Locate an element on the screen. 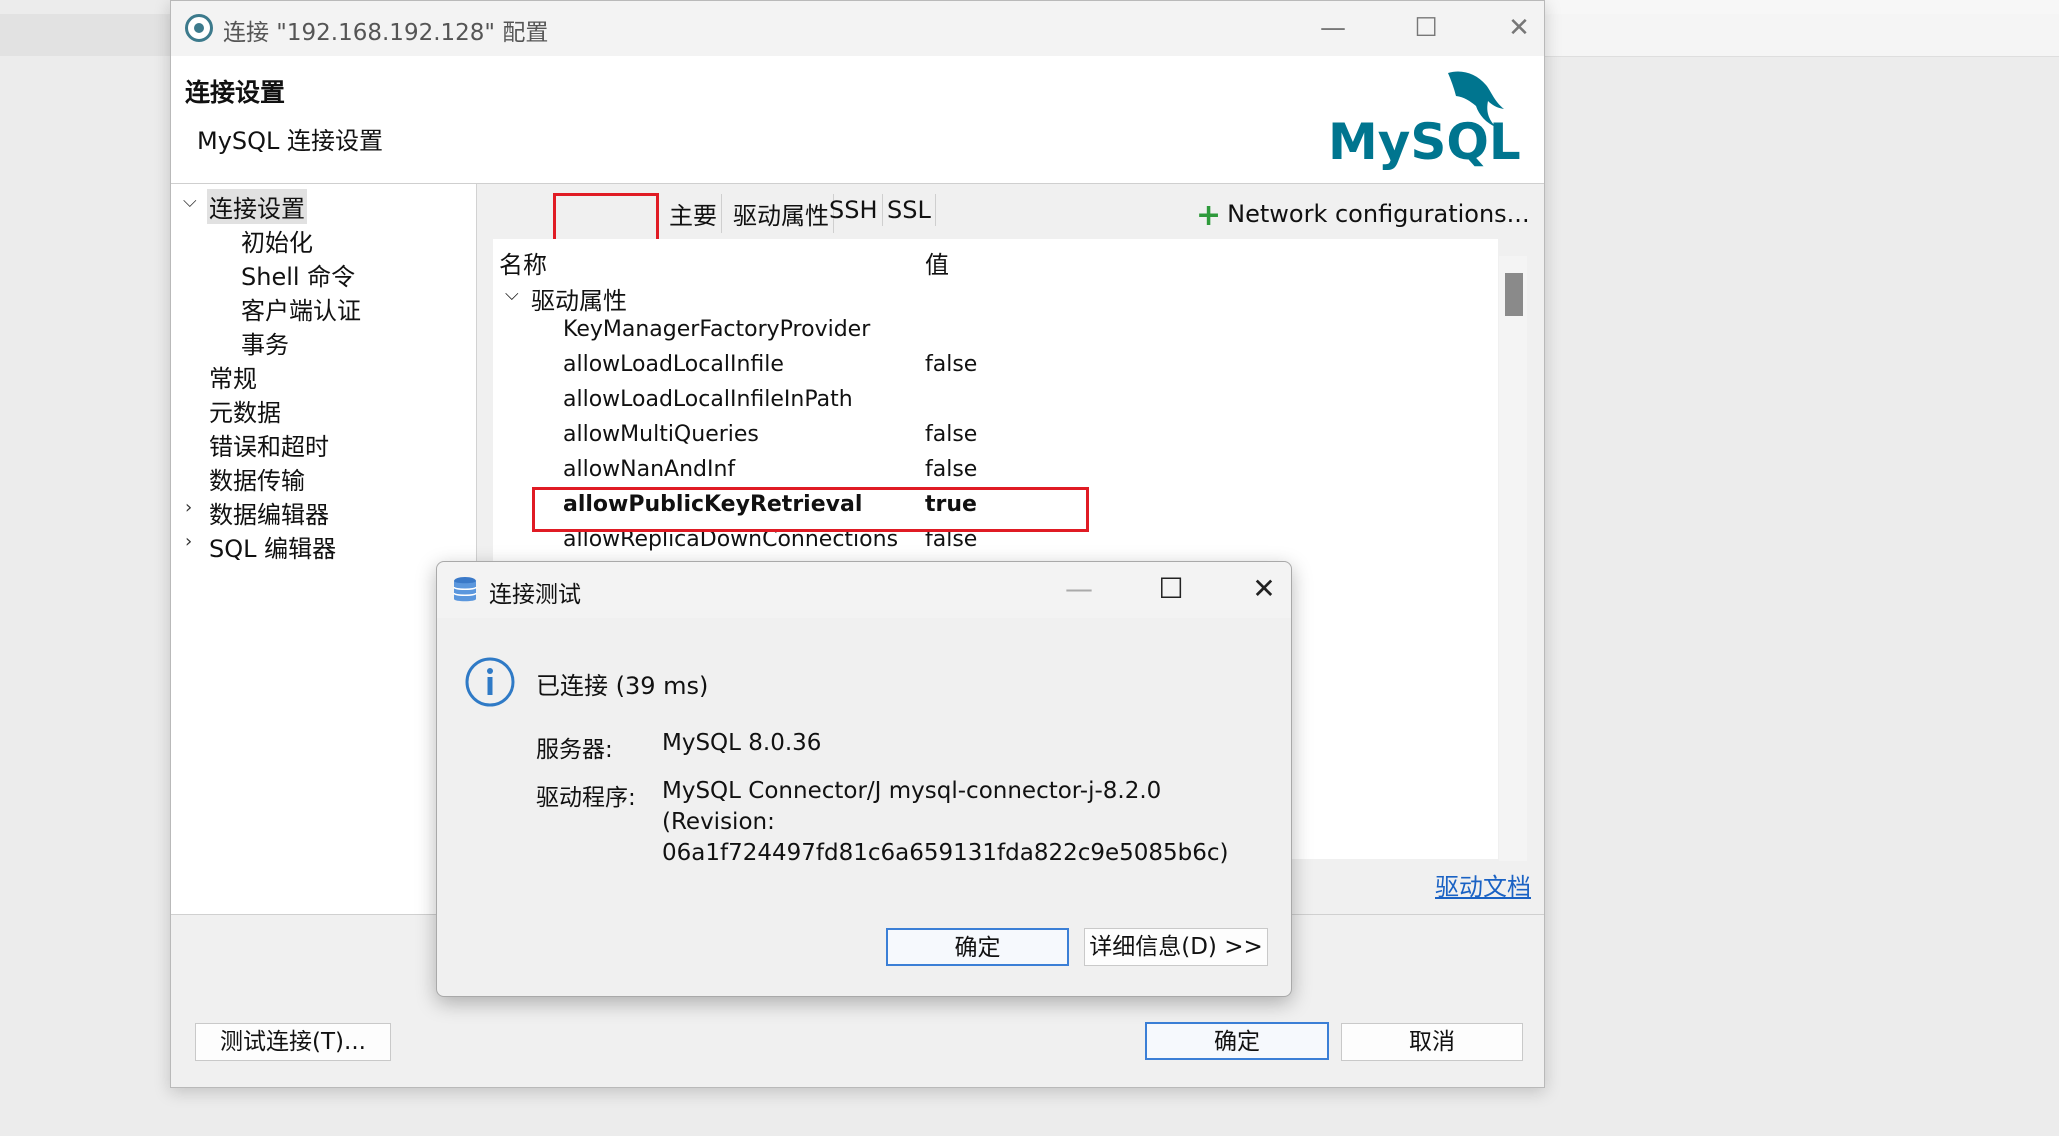 This screenshot has width=2059, height=1136. dbeaver-app-icon is located at coordinates (199, 28).